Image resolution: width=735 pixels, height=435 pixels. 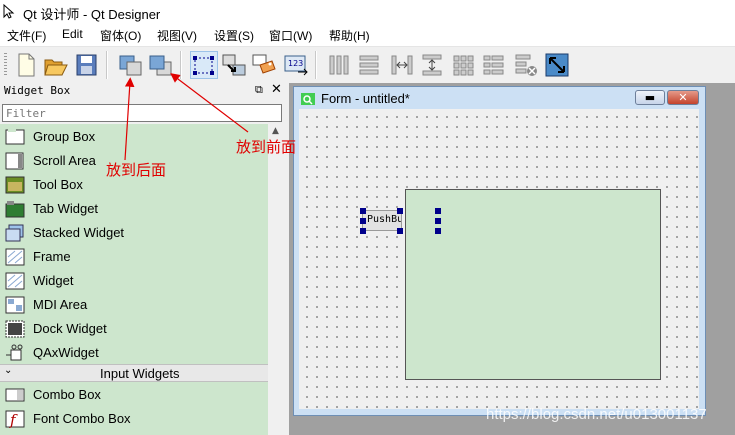 I want to click on widget-box-header: Widget Box ⧉ ✕, so click(x=144, y=91).